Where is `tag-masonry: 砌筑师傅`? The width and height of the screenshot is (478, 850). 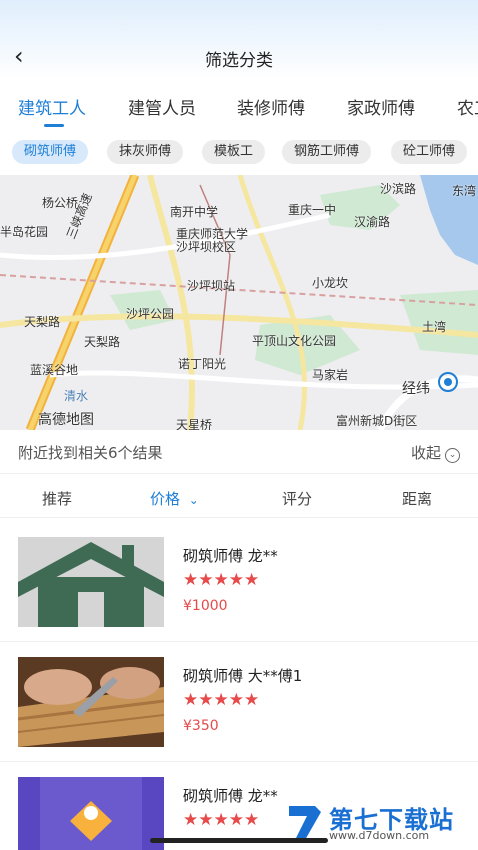 tag-masonry: 砌筑师傅 is located at coordinates (50, 152).